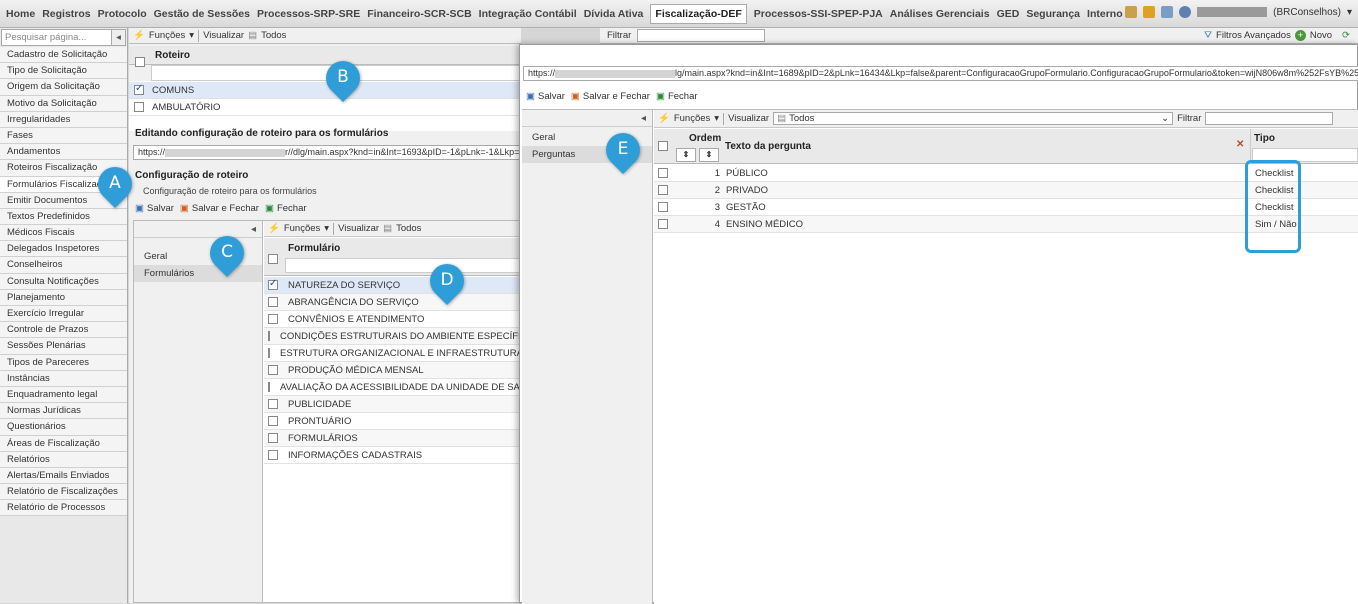 The image size is (1358, 604). What do you see at coordinates (63, 411) in the screenshot?
I see `sidebar-item: Normas Jurídicas` at bounding box center [63, 411].